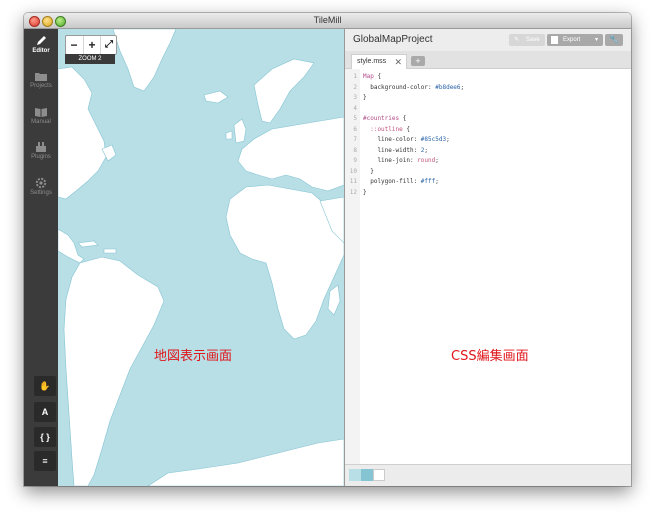  Describe the element at coordinates (355, 129) in the screenshot. I see `line-number: 6` at that location.